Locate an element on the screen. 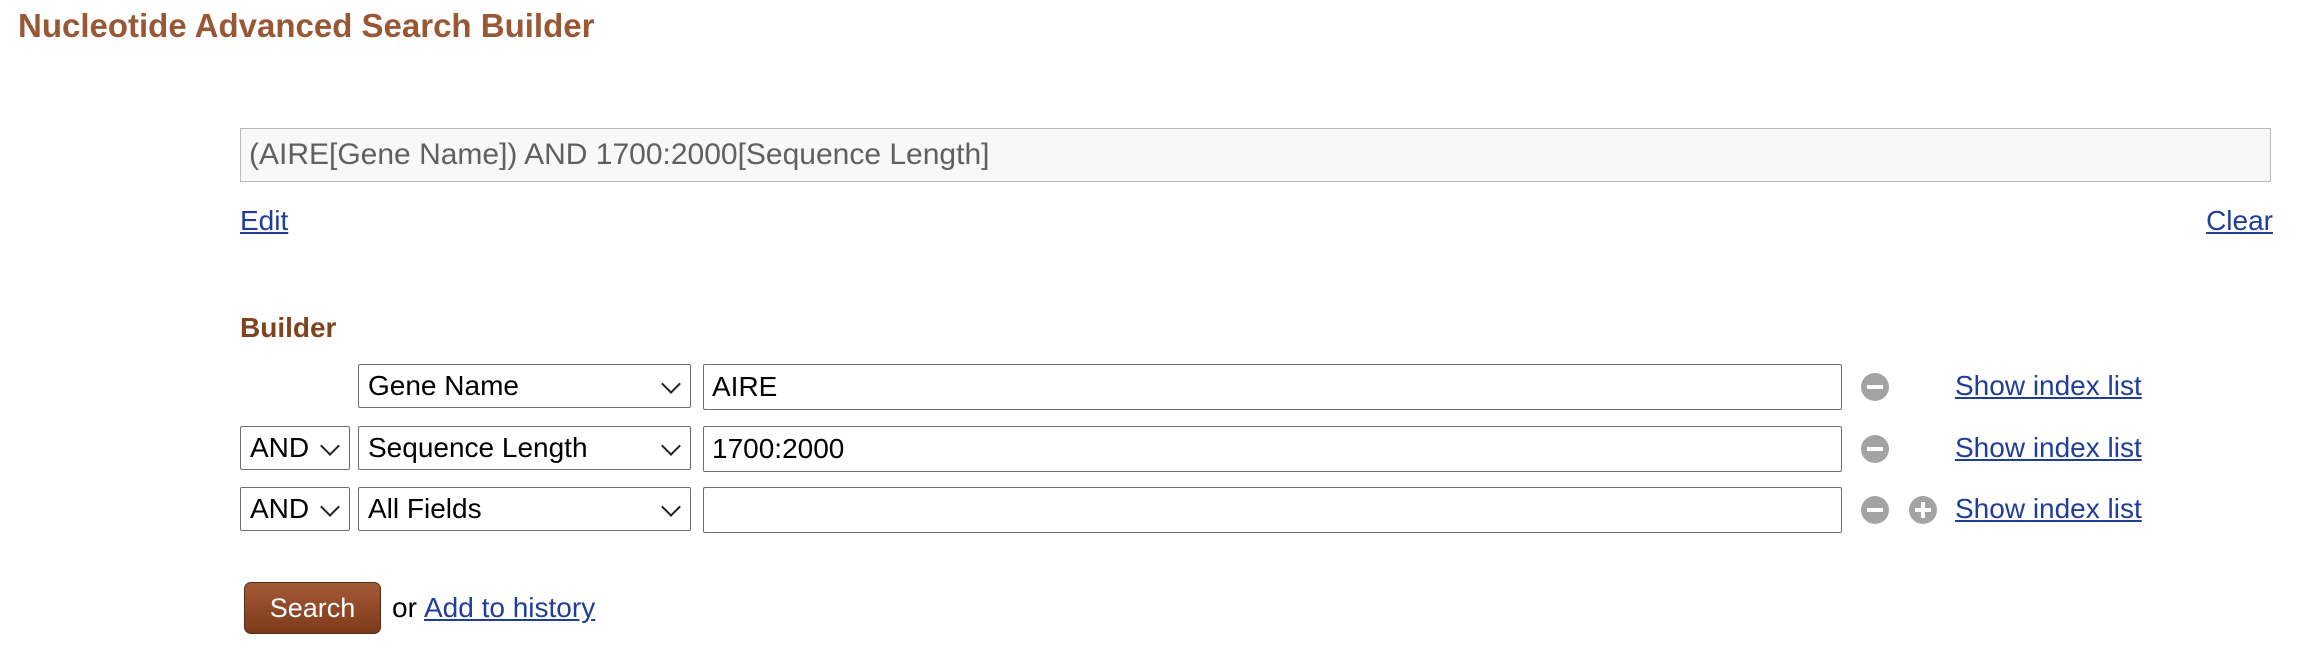 The image size is (2321, 658). builder-row: AND All Fields Show index list is located at coordinates (1160, 510).